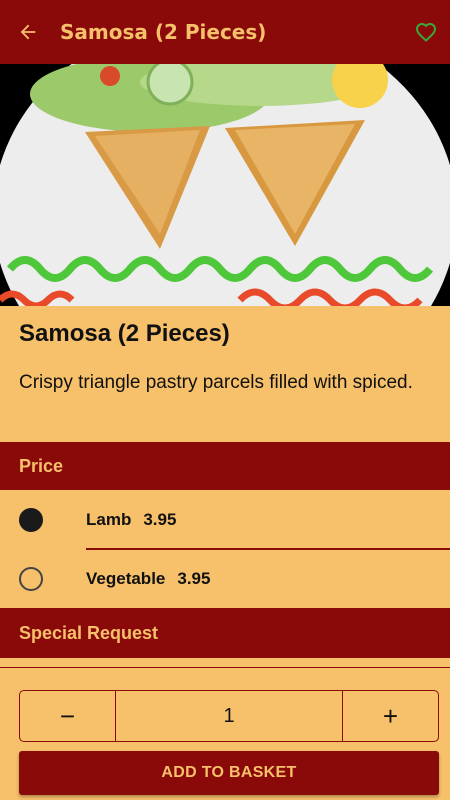  Describe the element at coordinates (229, 773) in the screenshot. I see `add-to-basket-button: ADD TO BASKET` at that location.